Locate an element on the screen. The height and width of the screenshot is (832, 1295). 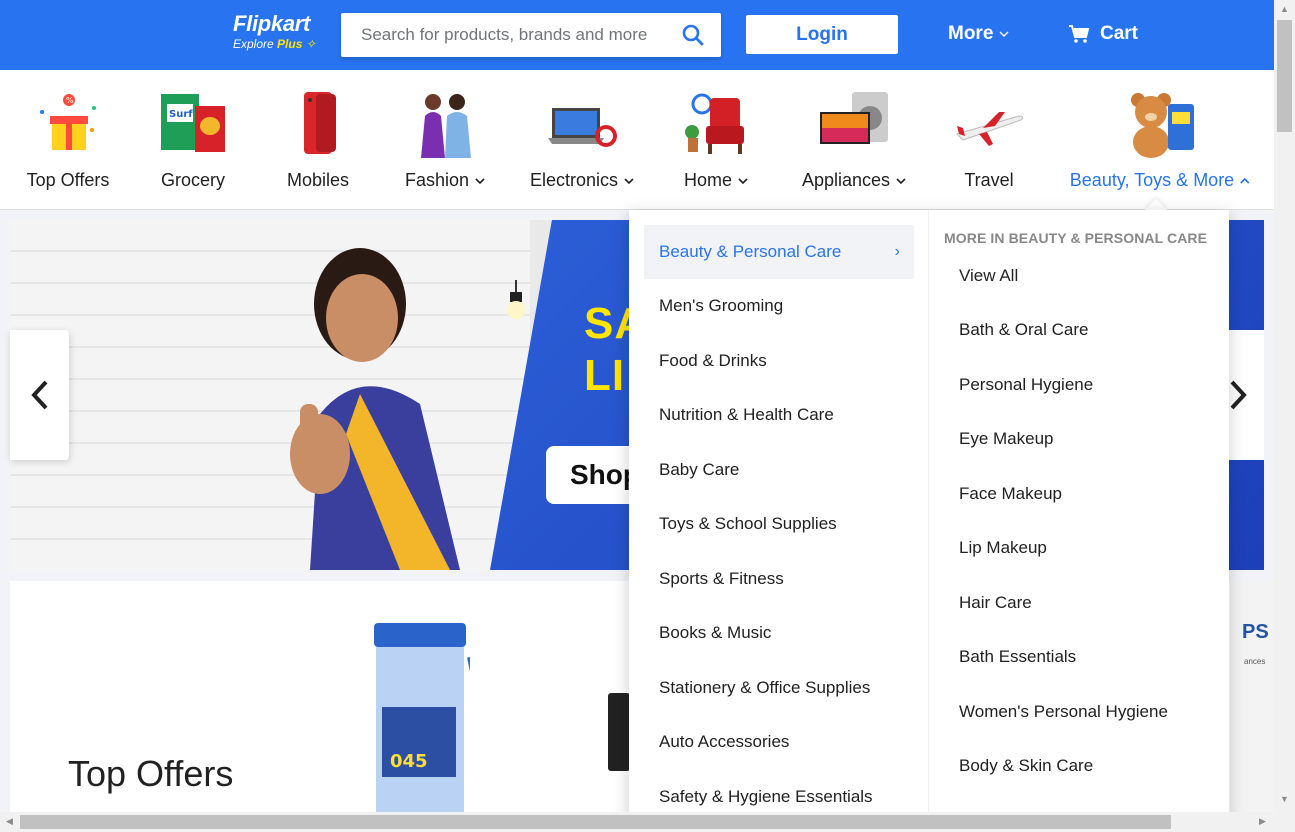
banner-model-image is located at coordinates (375, 409).